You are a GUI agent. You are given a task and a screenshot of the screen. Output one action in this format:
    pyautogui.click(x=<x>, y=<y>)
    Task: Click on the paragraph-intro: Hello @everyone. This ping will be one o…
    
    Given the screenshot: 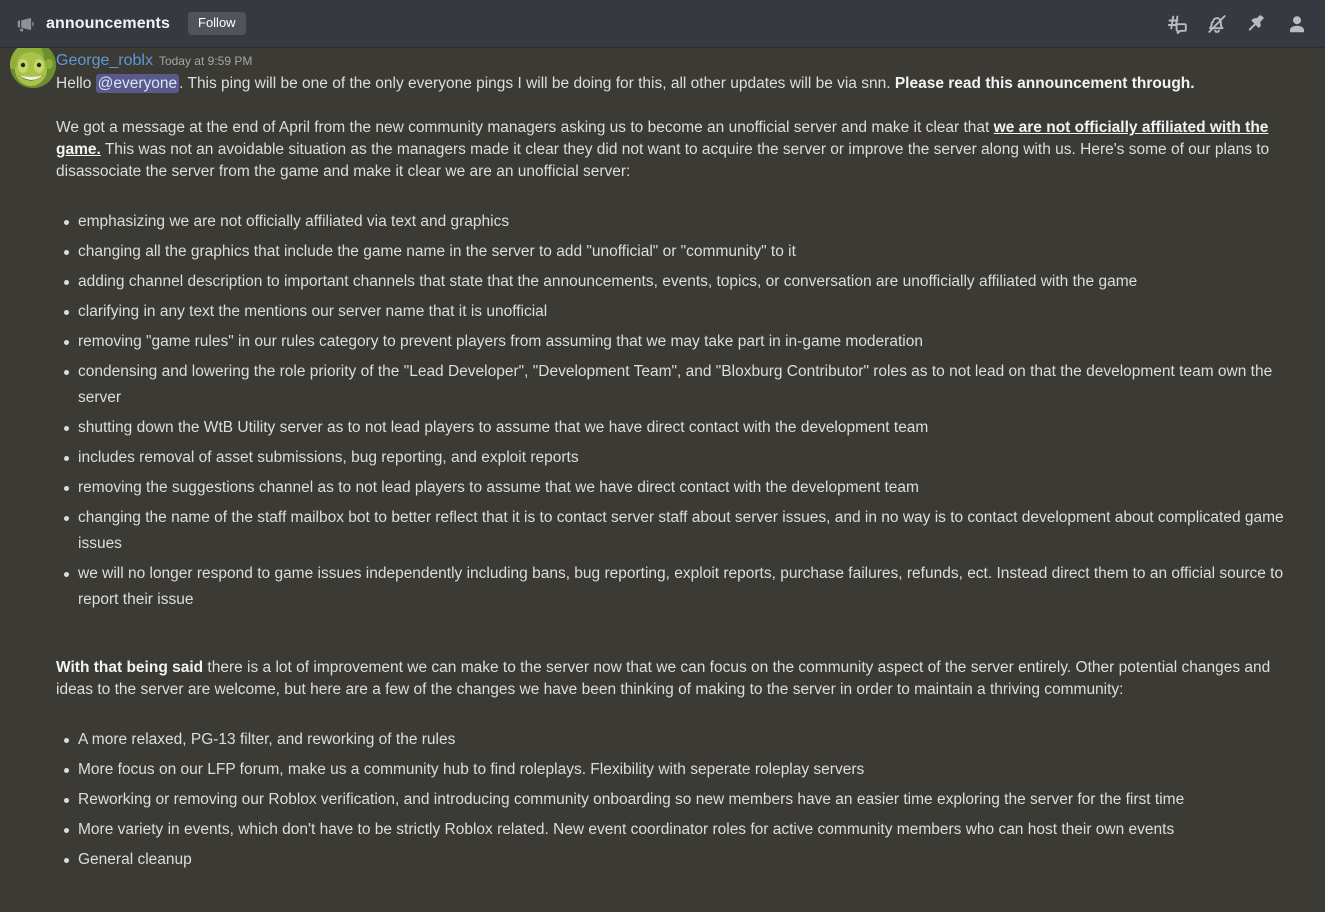 What is the action you would take?
    pyautogui.click(x=682, y=84)
    